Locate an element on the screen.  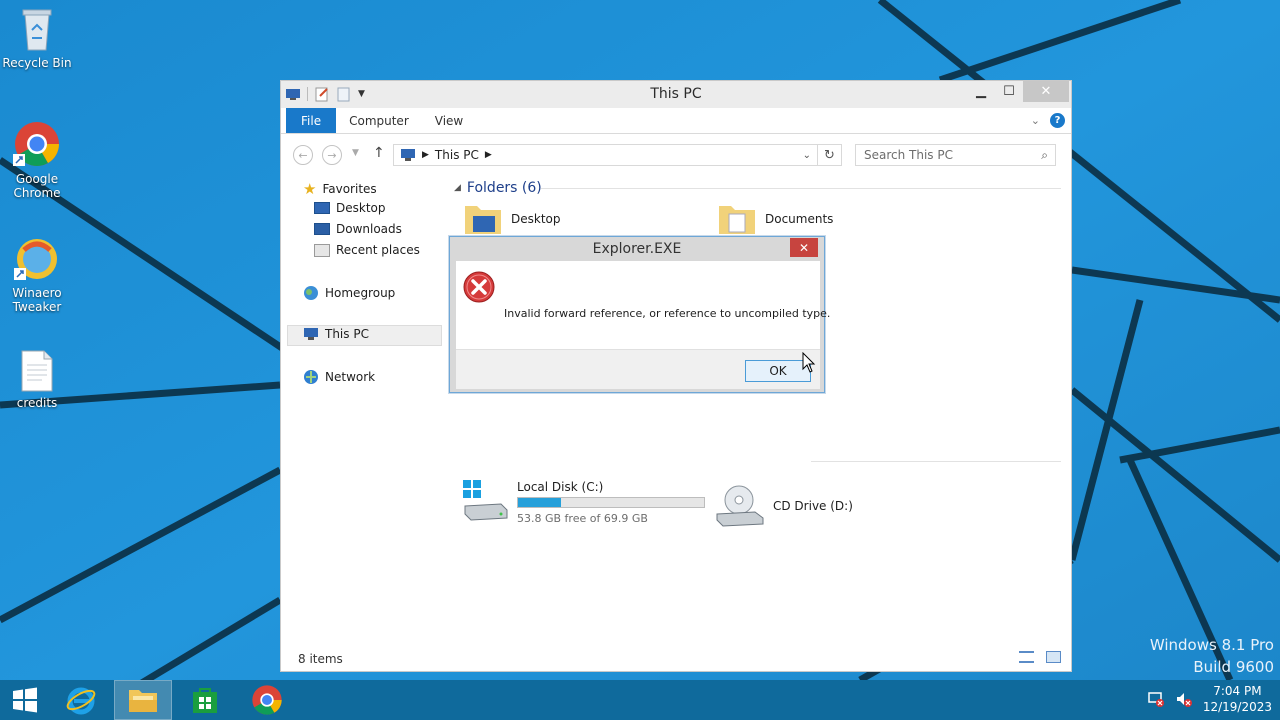
homegroup-icon is located at coordinates (311, 293).